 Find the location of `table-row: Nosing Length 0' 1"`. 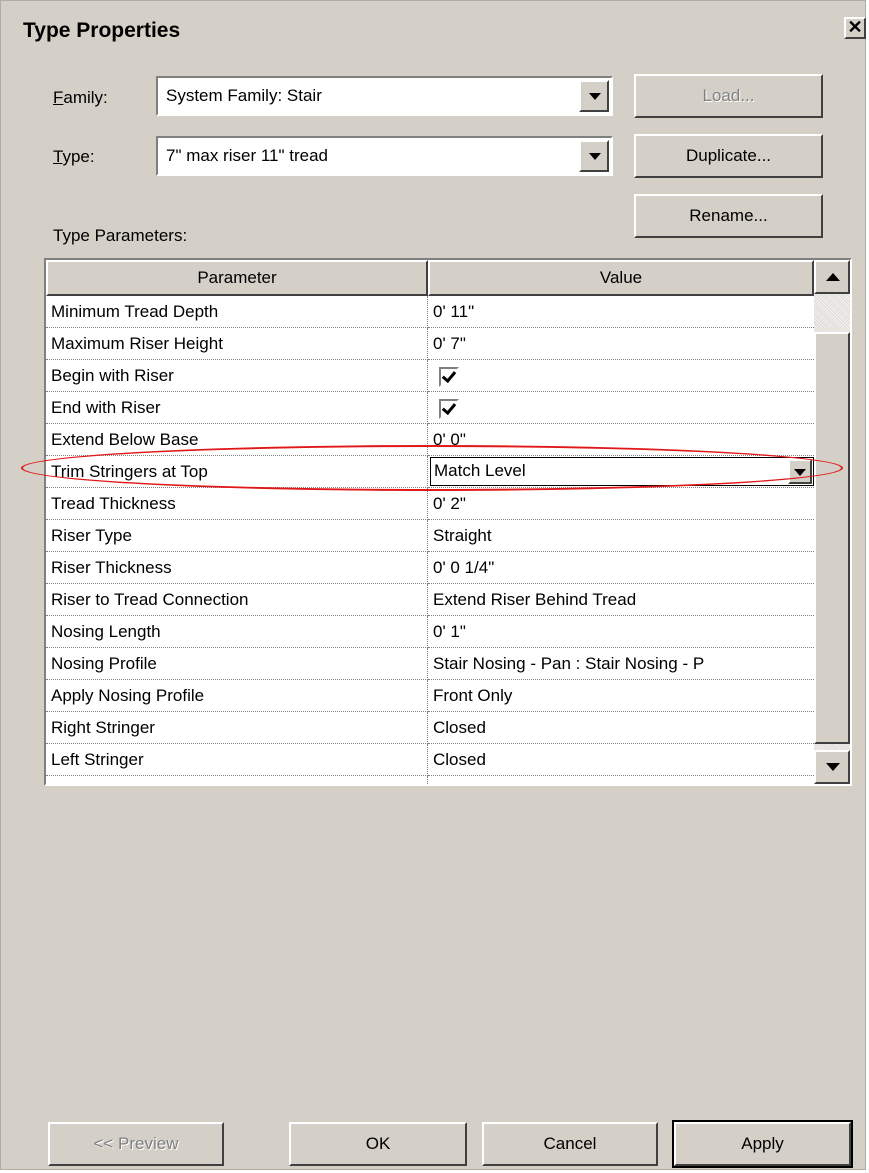

table-row: Nosing Length 0' 1" is located at coordinates (430, 632).